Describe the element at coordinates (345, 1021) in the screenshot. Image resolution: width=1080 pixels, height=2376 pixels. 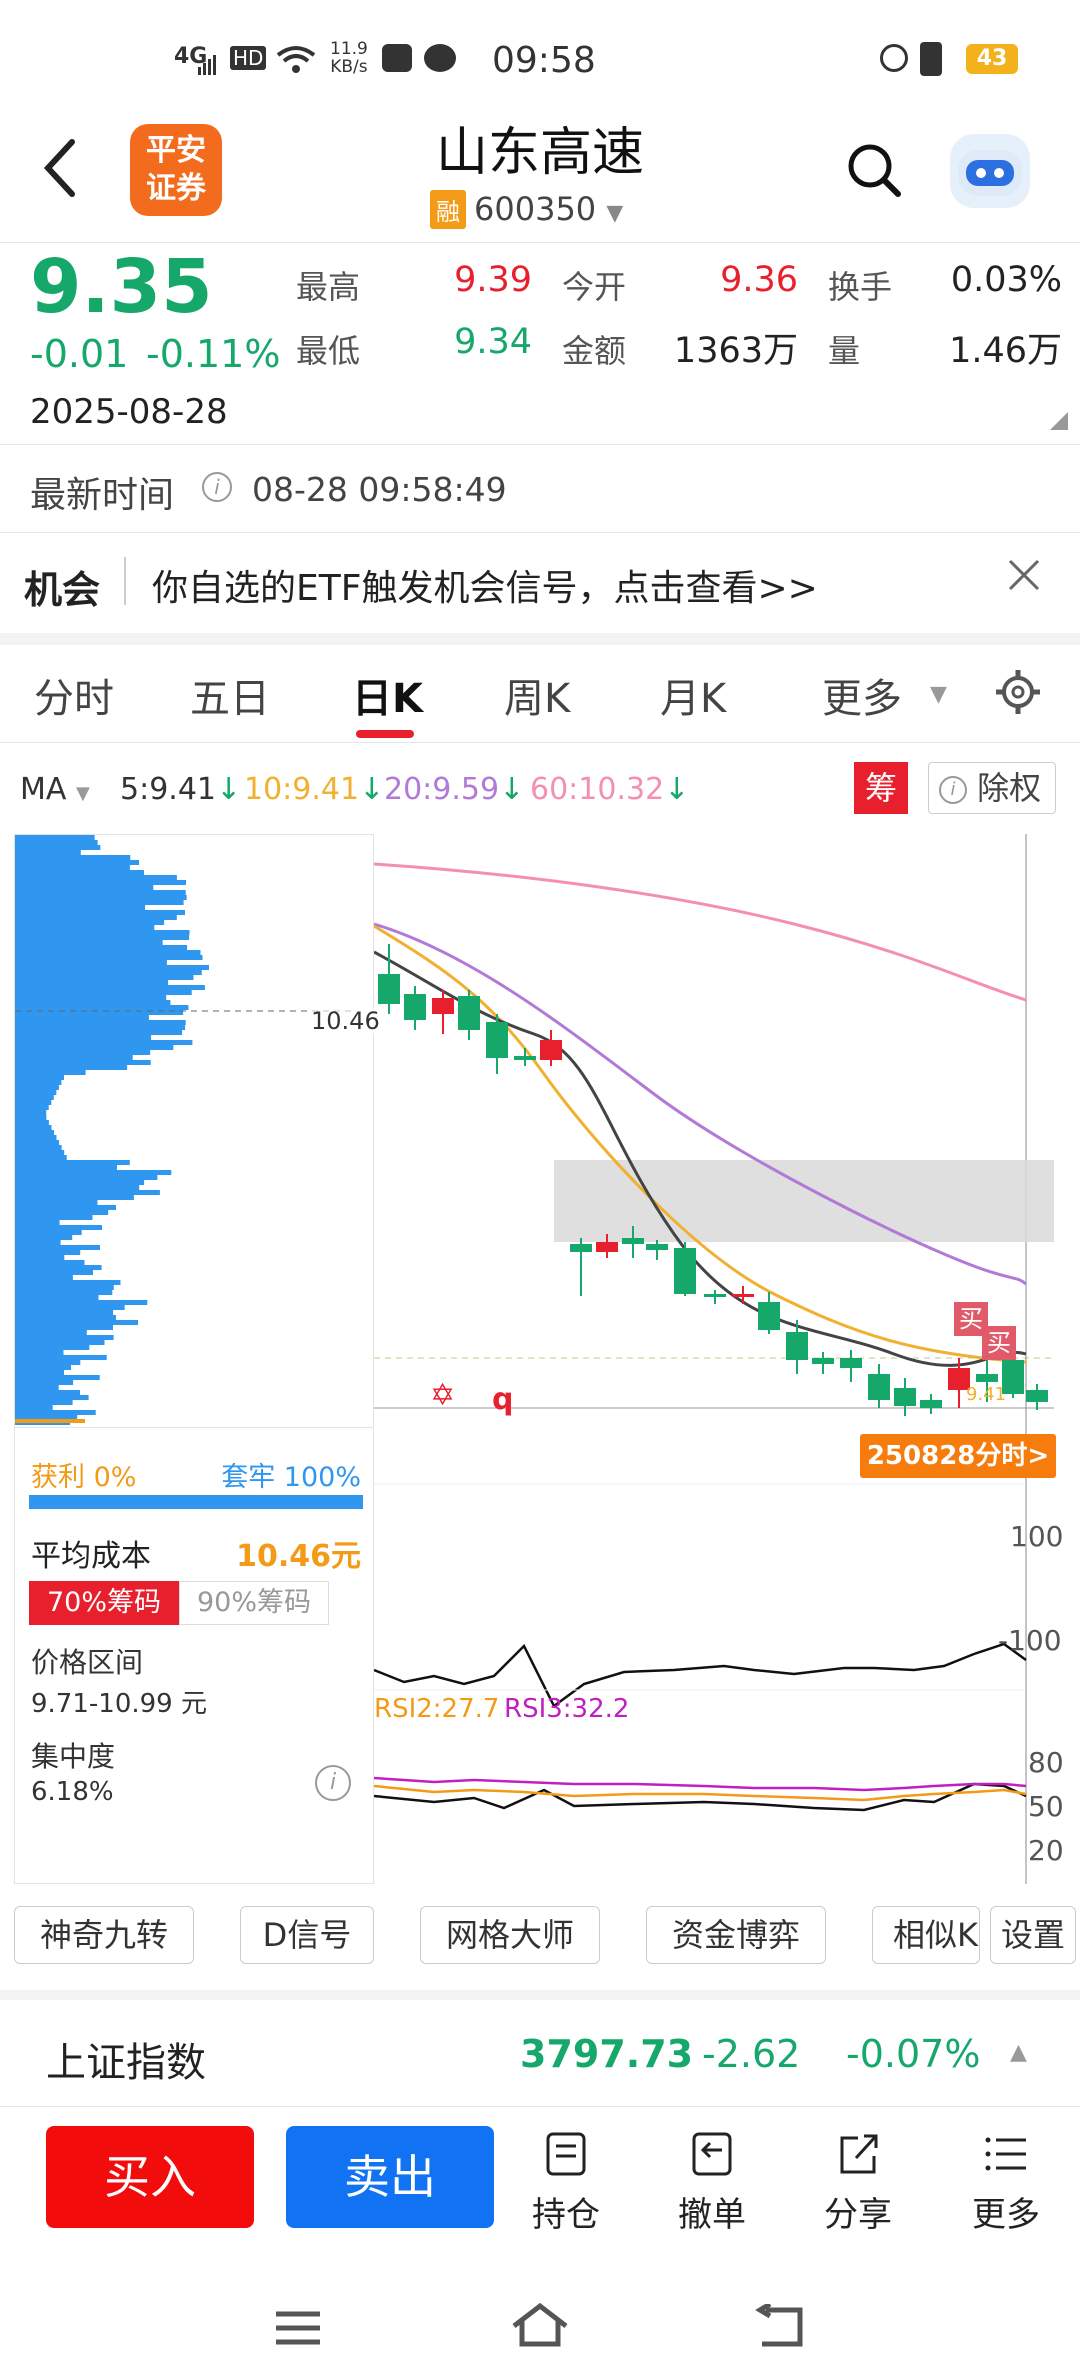
I see `chip-price-marker: 10.46` at that location.